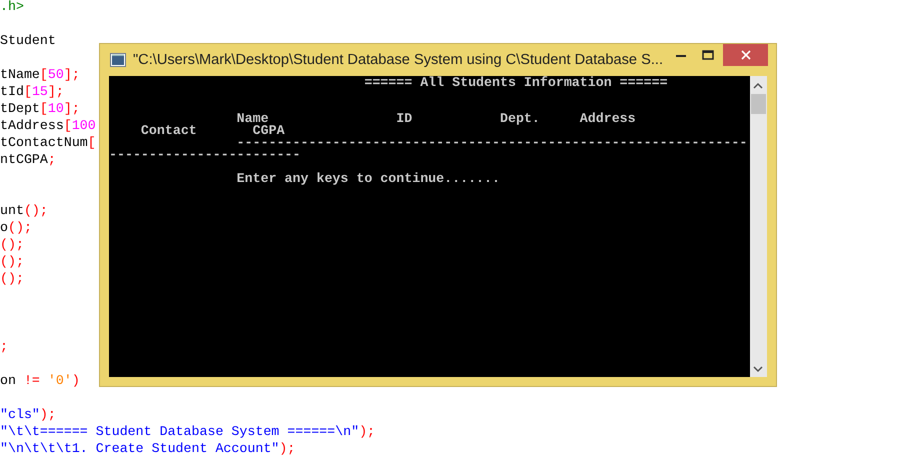 This screenshot has width=924, height=457. I want to click on scrollbar, so click(758, 226).